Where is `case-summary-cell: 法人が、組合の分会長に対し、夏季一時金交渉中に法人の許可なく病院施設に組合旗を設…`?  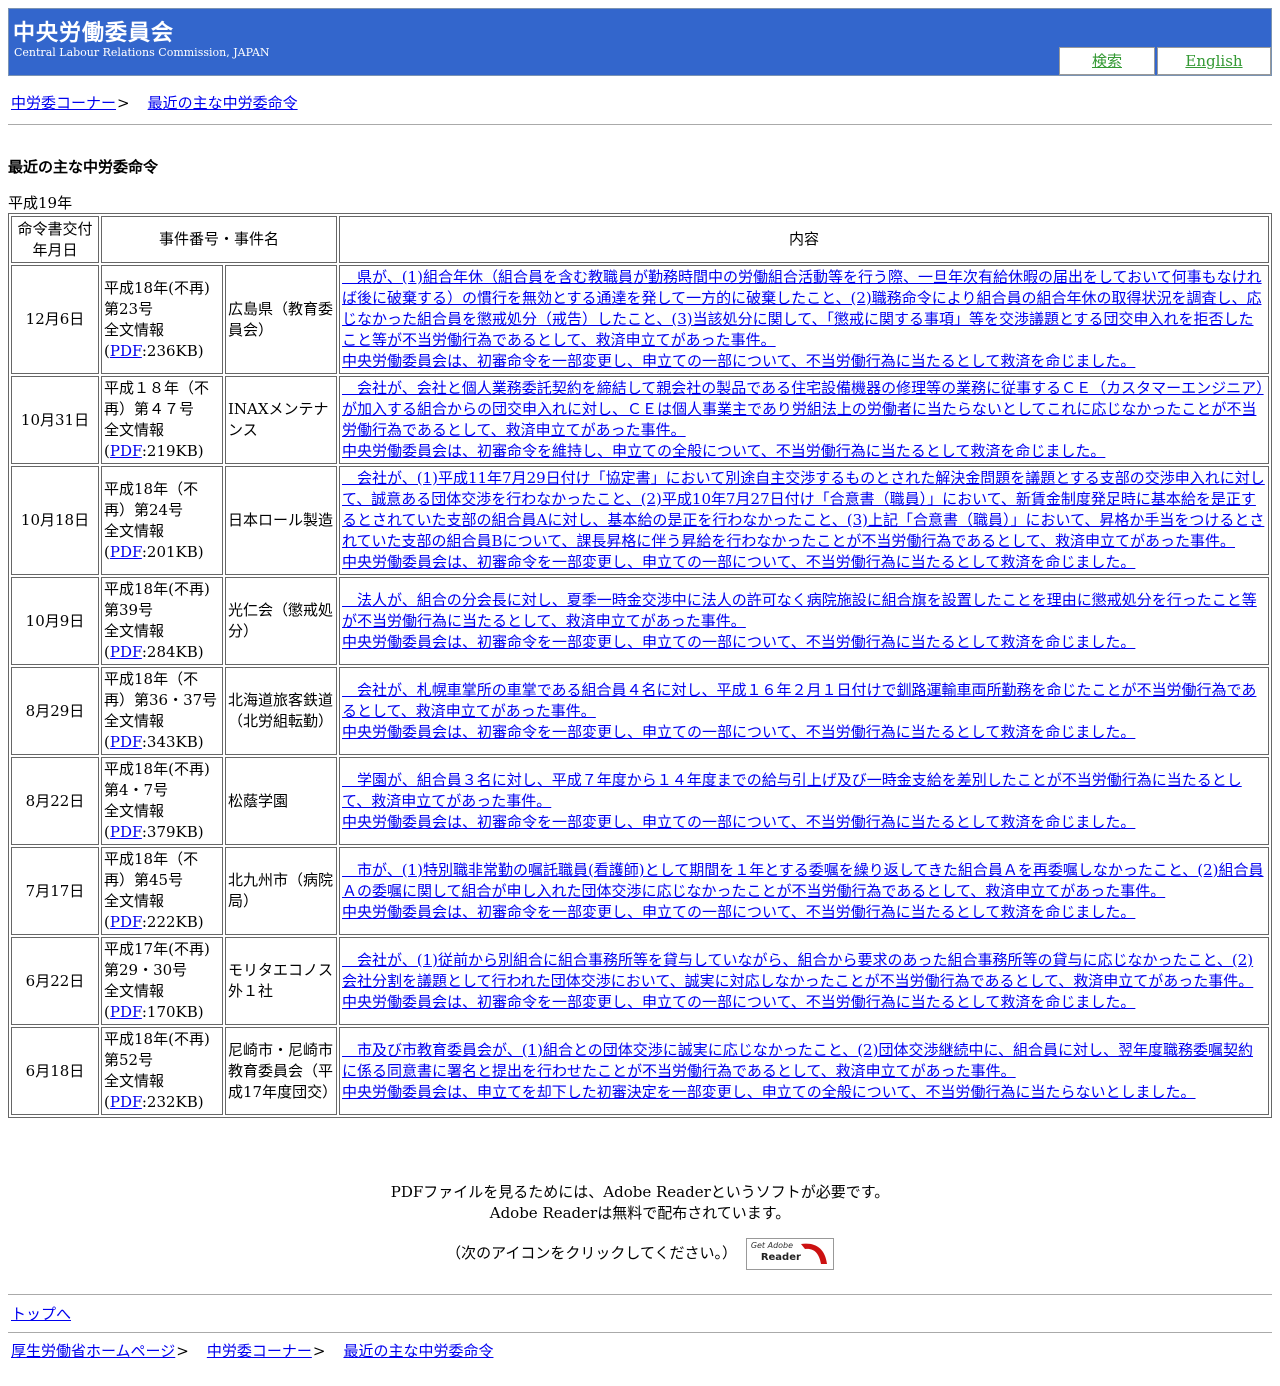 case-summary-cell: 法人が、組合の分会長に対し、夏季一時金交渉中に法人の許可なく病院施設に組合旗を設… is located at coordinates (804, 621).